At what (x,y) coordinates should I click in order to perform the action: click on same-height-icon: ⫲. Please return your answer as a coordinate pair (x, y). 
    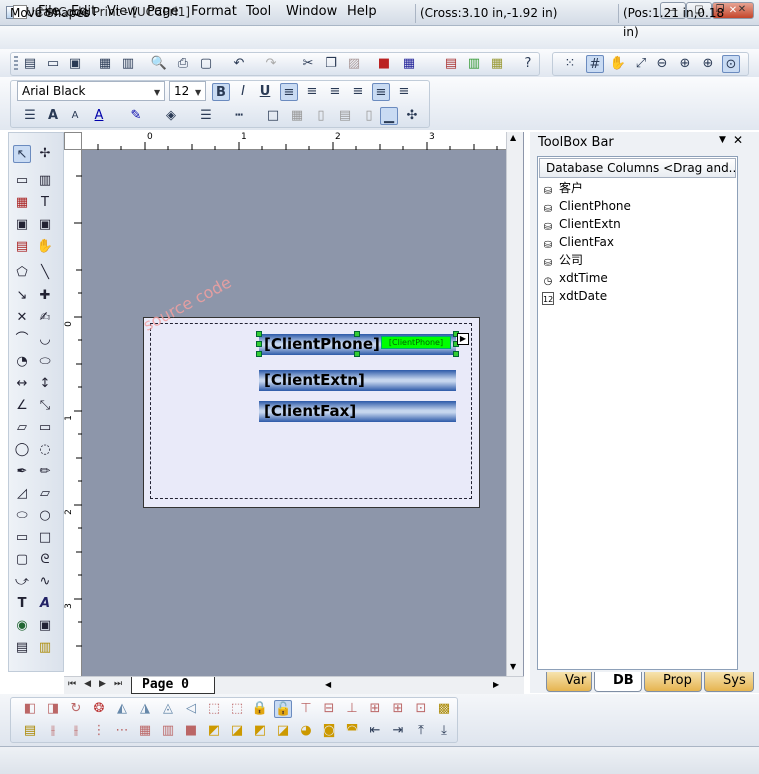
    Looking at the image, I should click on (76, 731).